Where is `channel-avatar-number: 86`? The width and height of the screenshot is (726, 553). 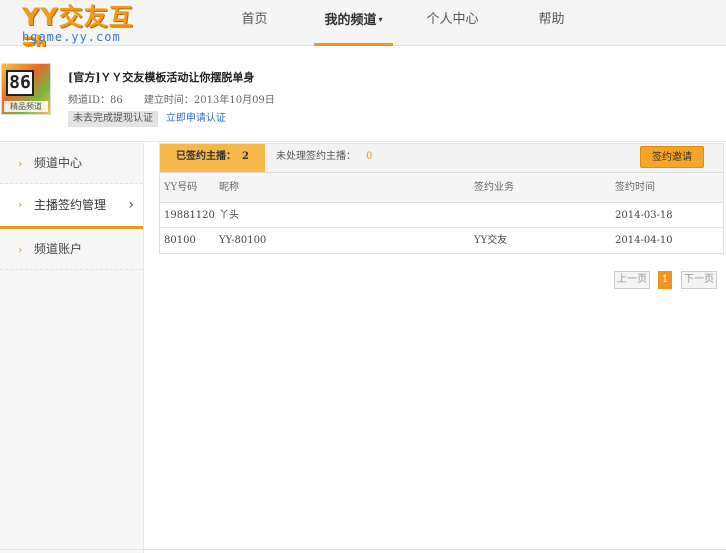
channel-avatar-number: 86 is located at coordinates (20, 83).